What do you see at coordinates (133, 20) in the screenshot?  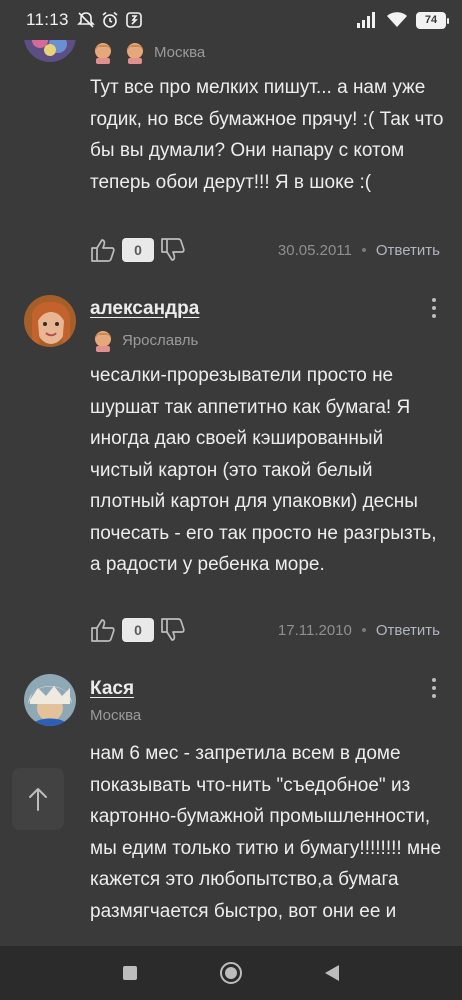 I see `app-icon` at bounding box center [133, 20].